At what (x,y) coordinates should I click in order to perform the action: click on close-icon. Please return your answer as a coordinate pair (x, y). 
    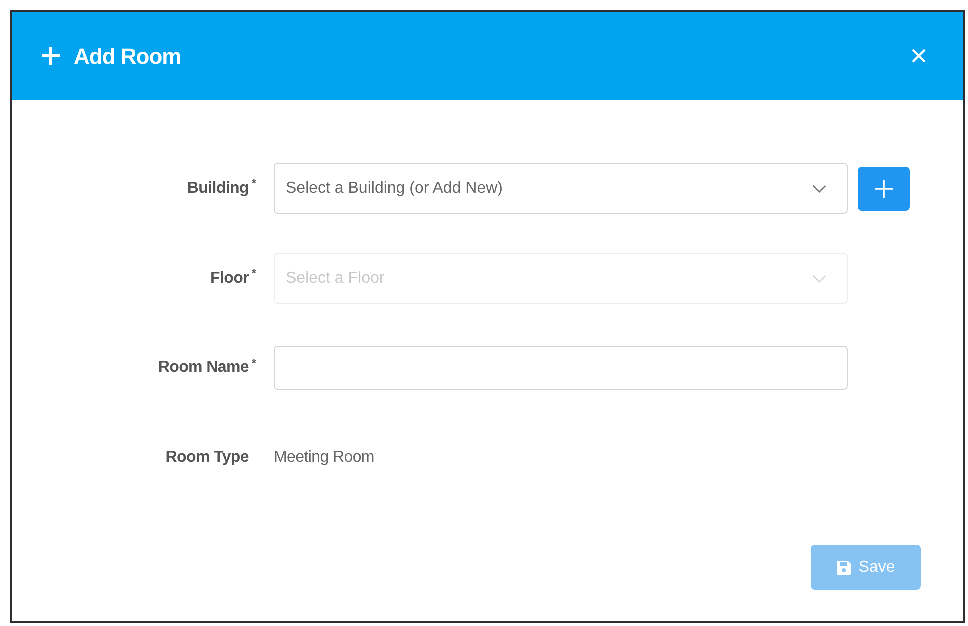
    Looking at the image, I should click on (919, 56).